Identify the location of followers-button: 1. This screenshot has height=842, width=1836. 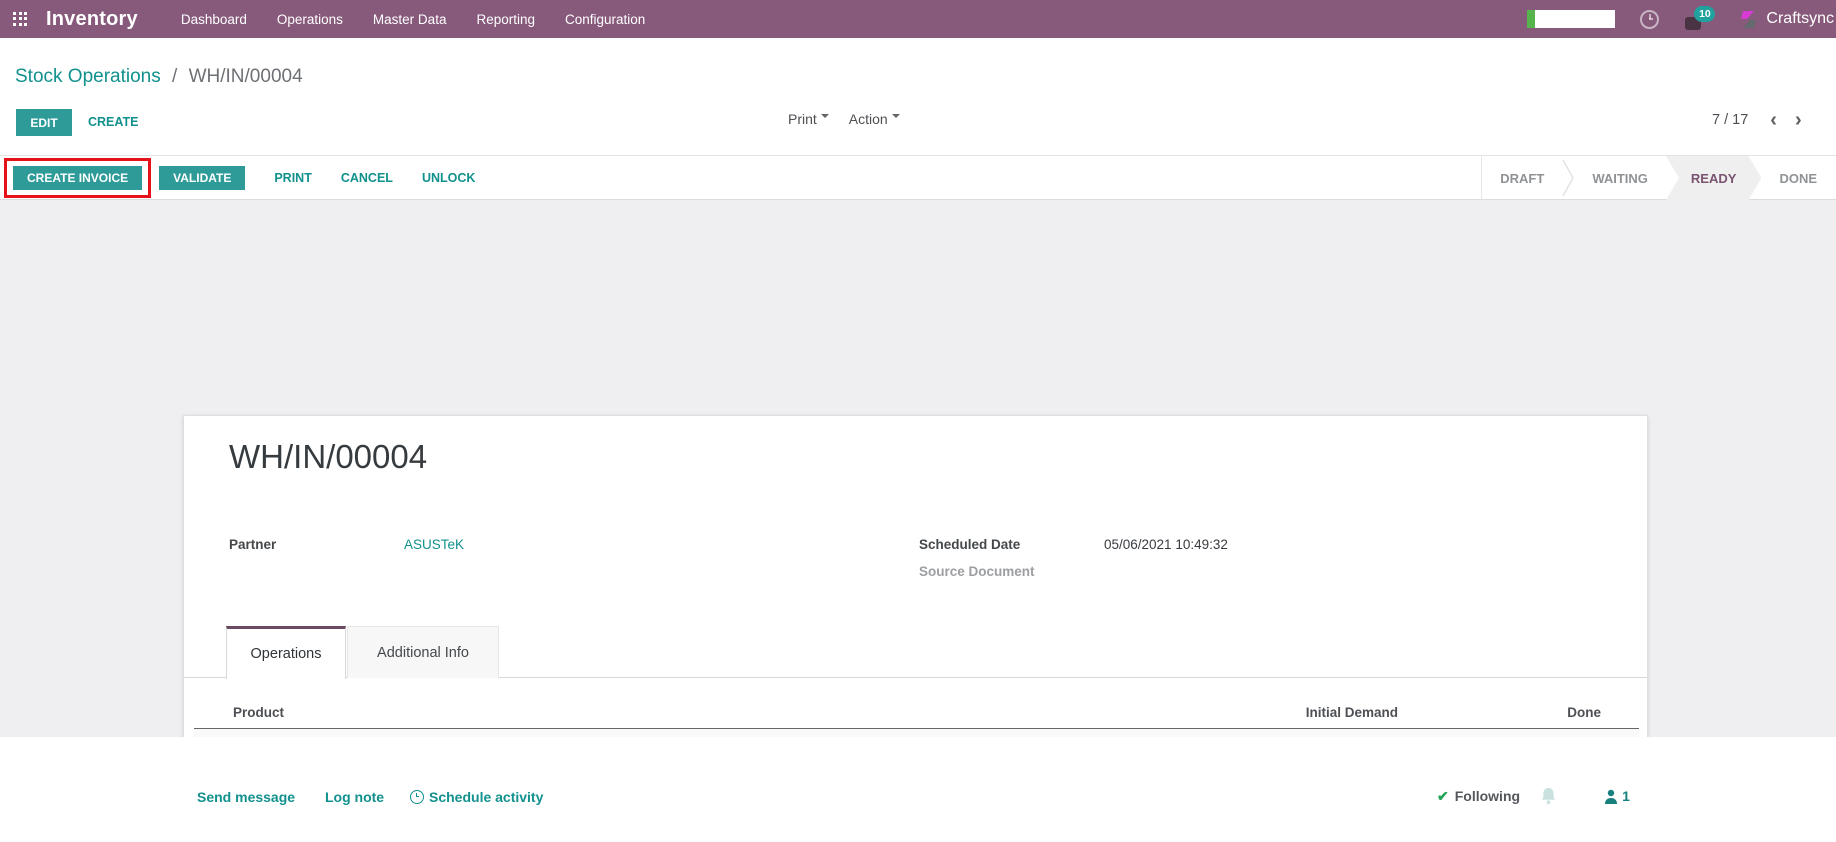
(1617, 796).